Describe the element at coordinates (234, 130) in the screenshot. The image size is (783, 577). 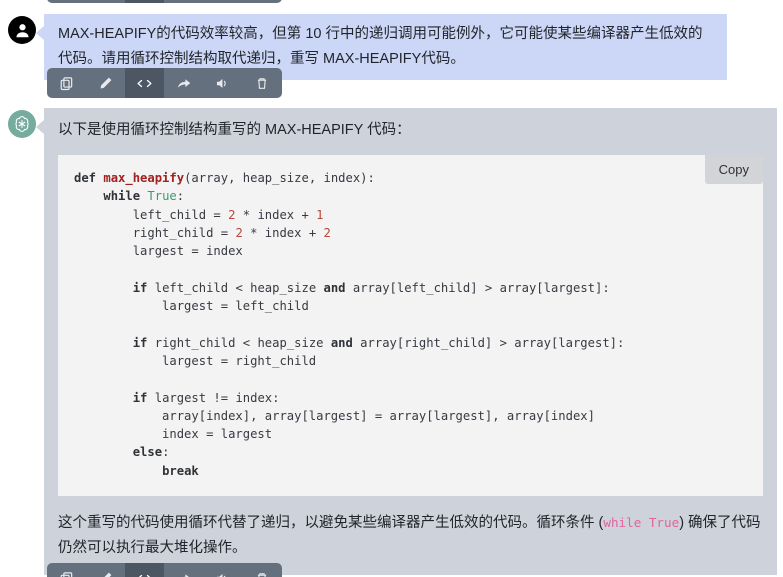
I see `assistant-intro-text: 以下是使用循环控制结构重写的 MAX-HEAPIFY 代码：` at that location.